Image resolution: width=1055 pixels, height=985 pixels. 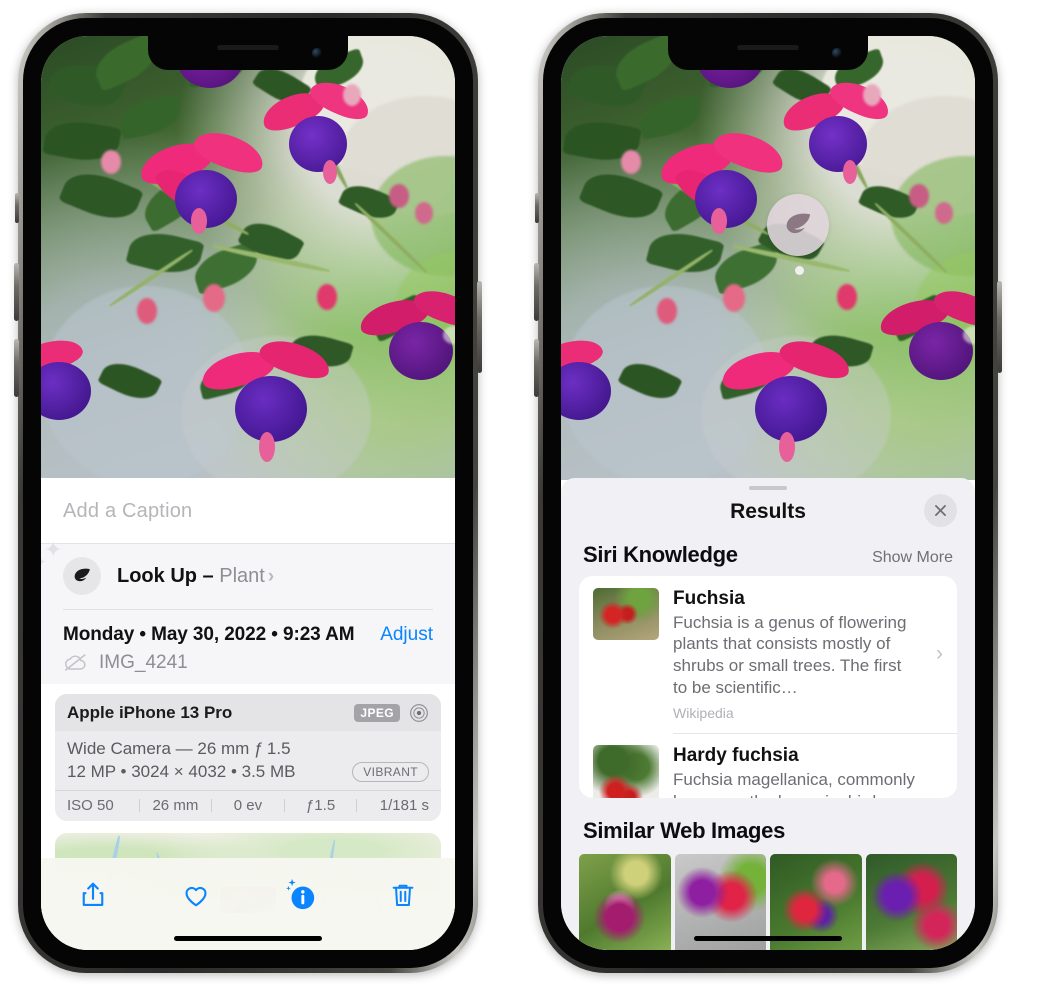 I want to click on close-icon, so click(x=940, y=510).